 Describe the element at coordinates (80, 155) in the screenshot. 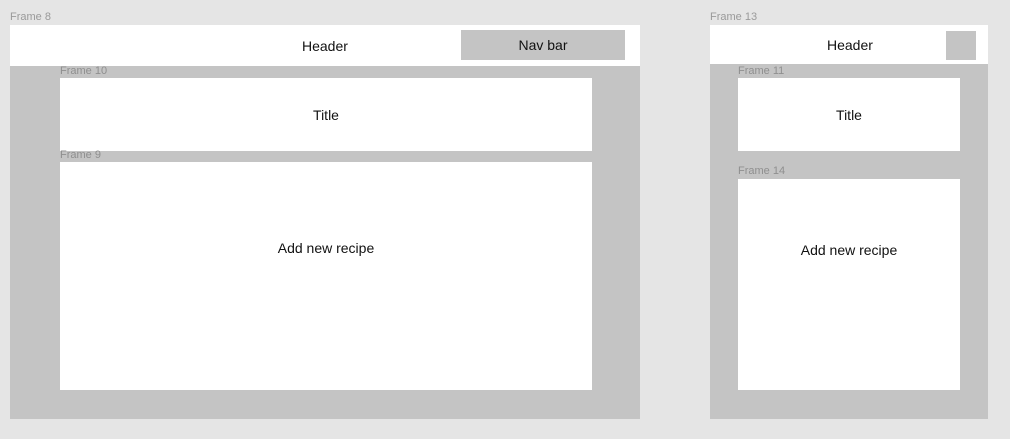

I see `desktop-content-frame-label: Frame 9` at that location.